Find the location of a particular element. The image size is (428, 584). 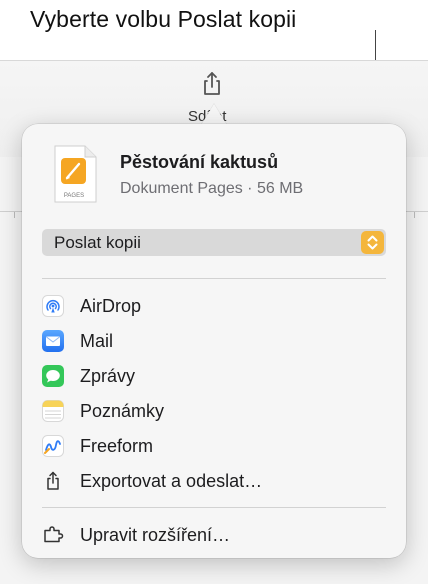

share-button is located at coordinates (212, 84).